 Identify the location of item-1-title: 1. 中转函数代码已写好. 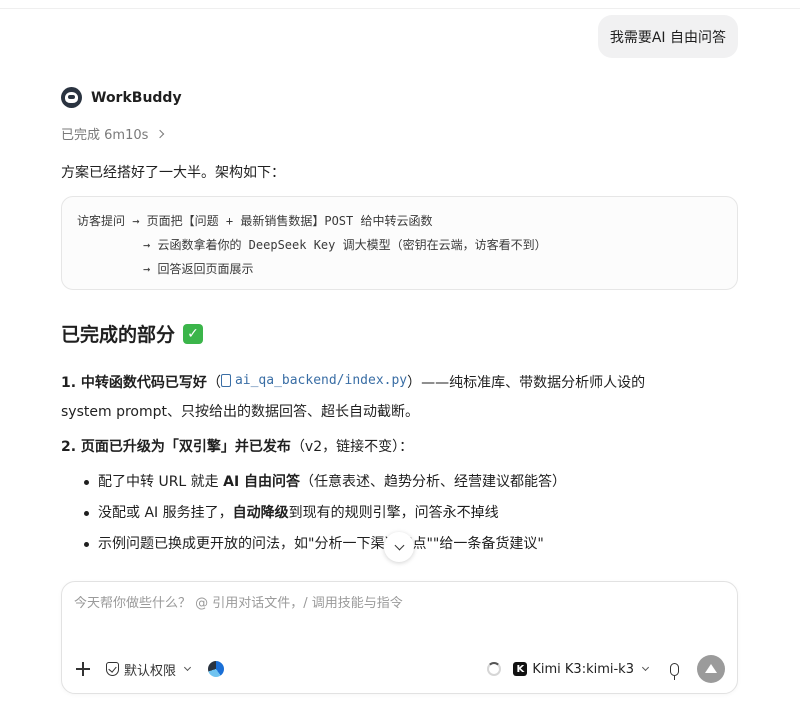
(134, 383).